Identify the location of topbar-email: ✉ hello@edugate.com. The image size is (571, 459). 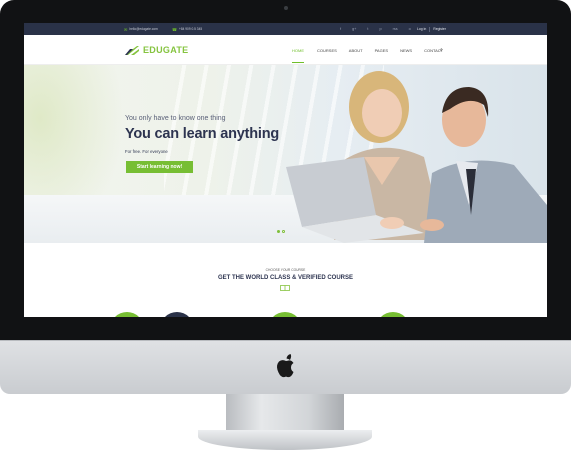
(141, 29).